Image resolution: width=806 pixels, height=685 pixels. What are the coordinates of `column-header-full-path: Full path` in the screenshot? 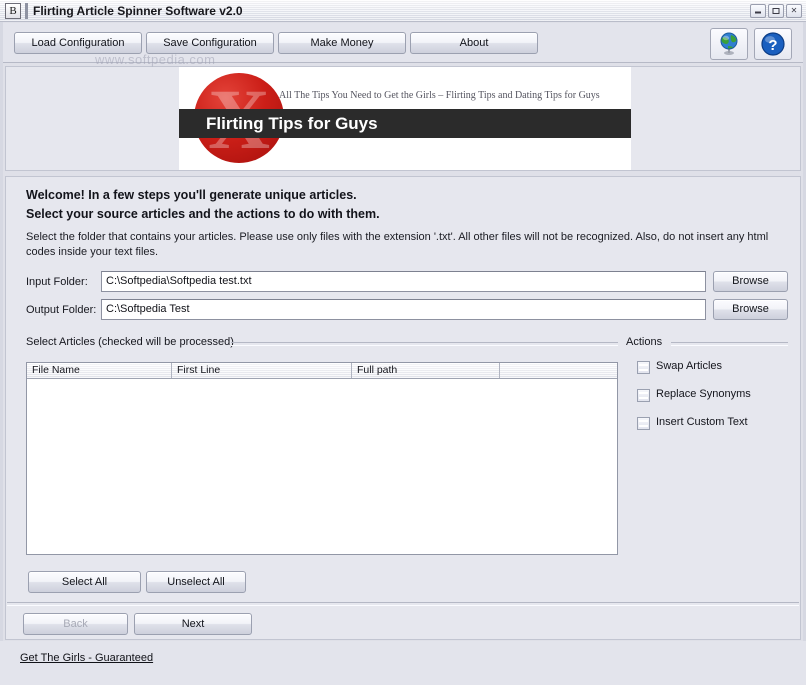 It's located at (426, 370).